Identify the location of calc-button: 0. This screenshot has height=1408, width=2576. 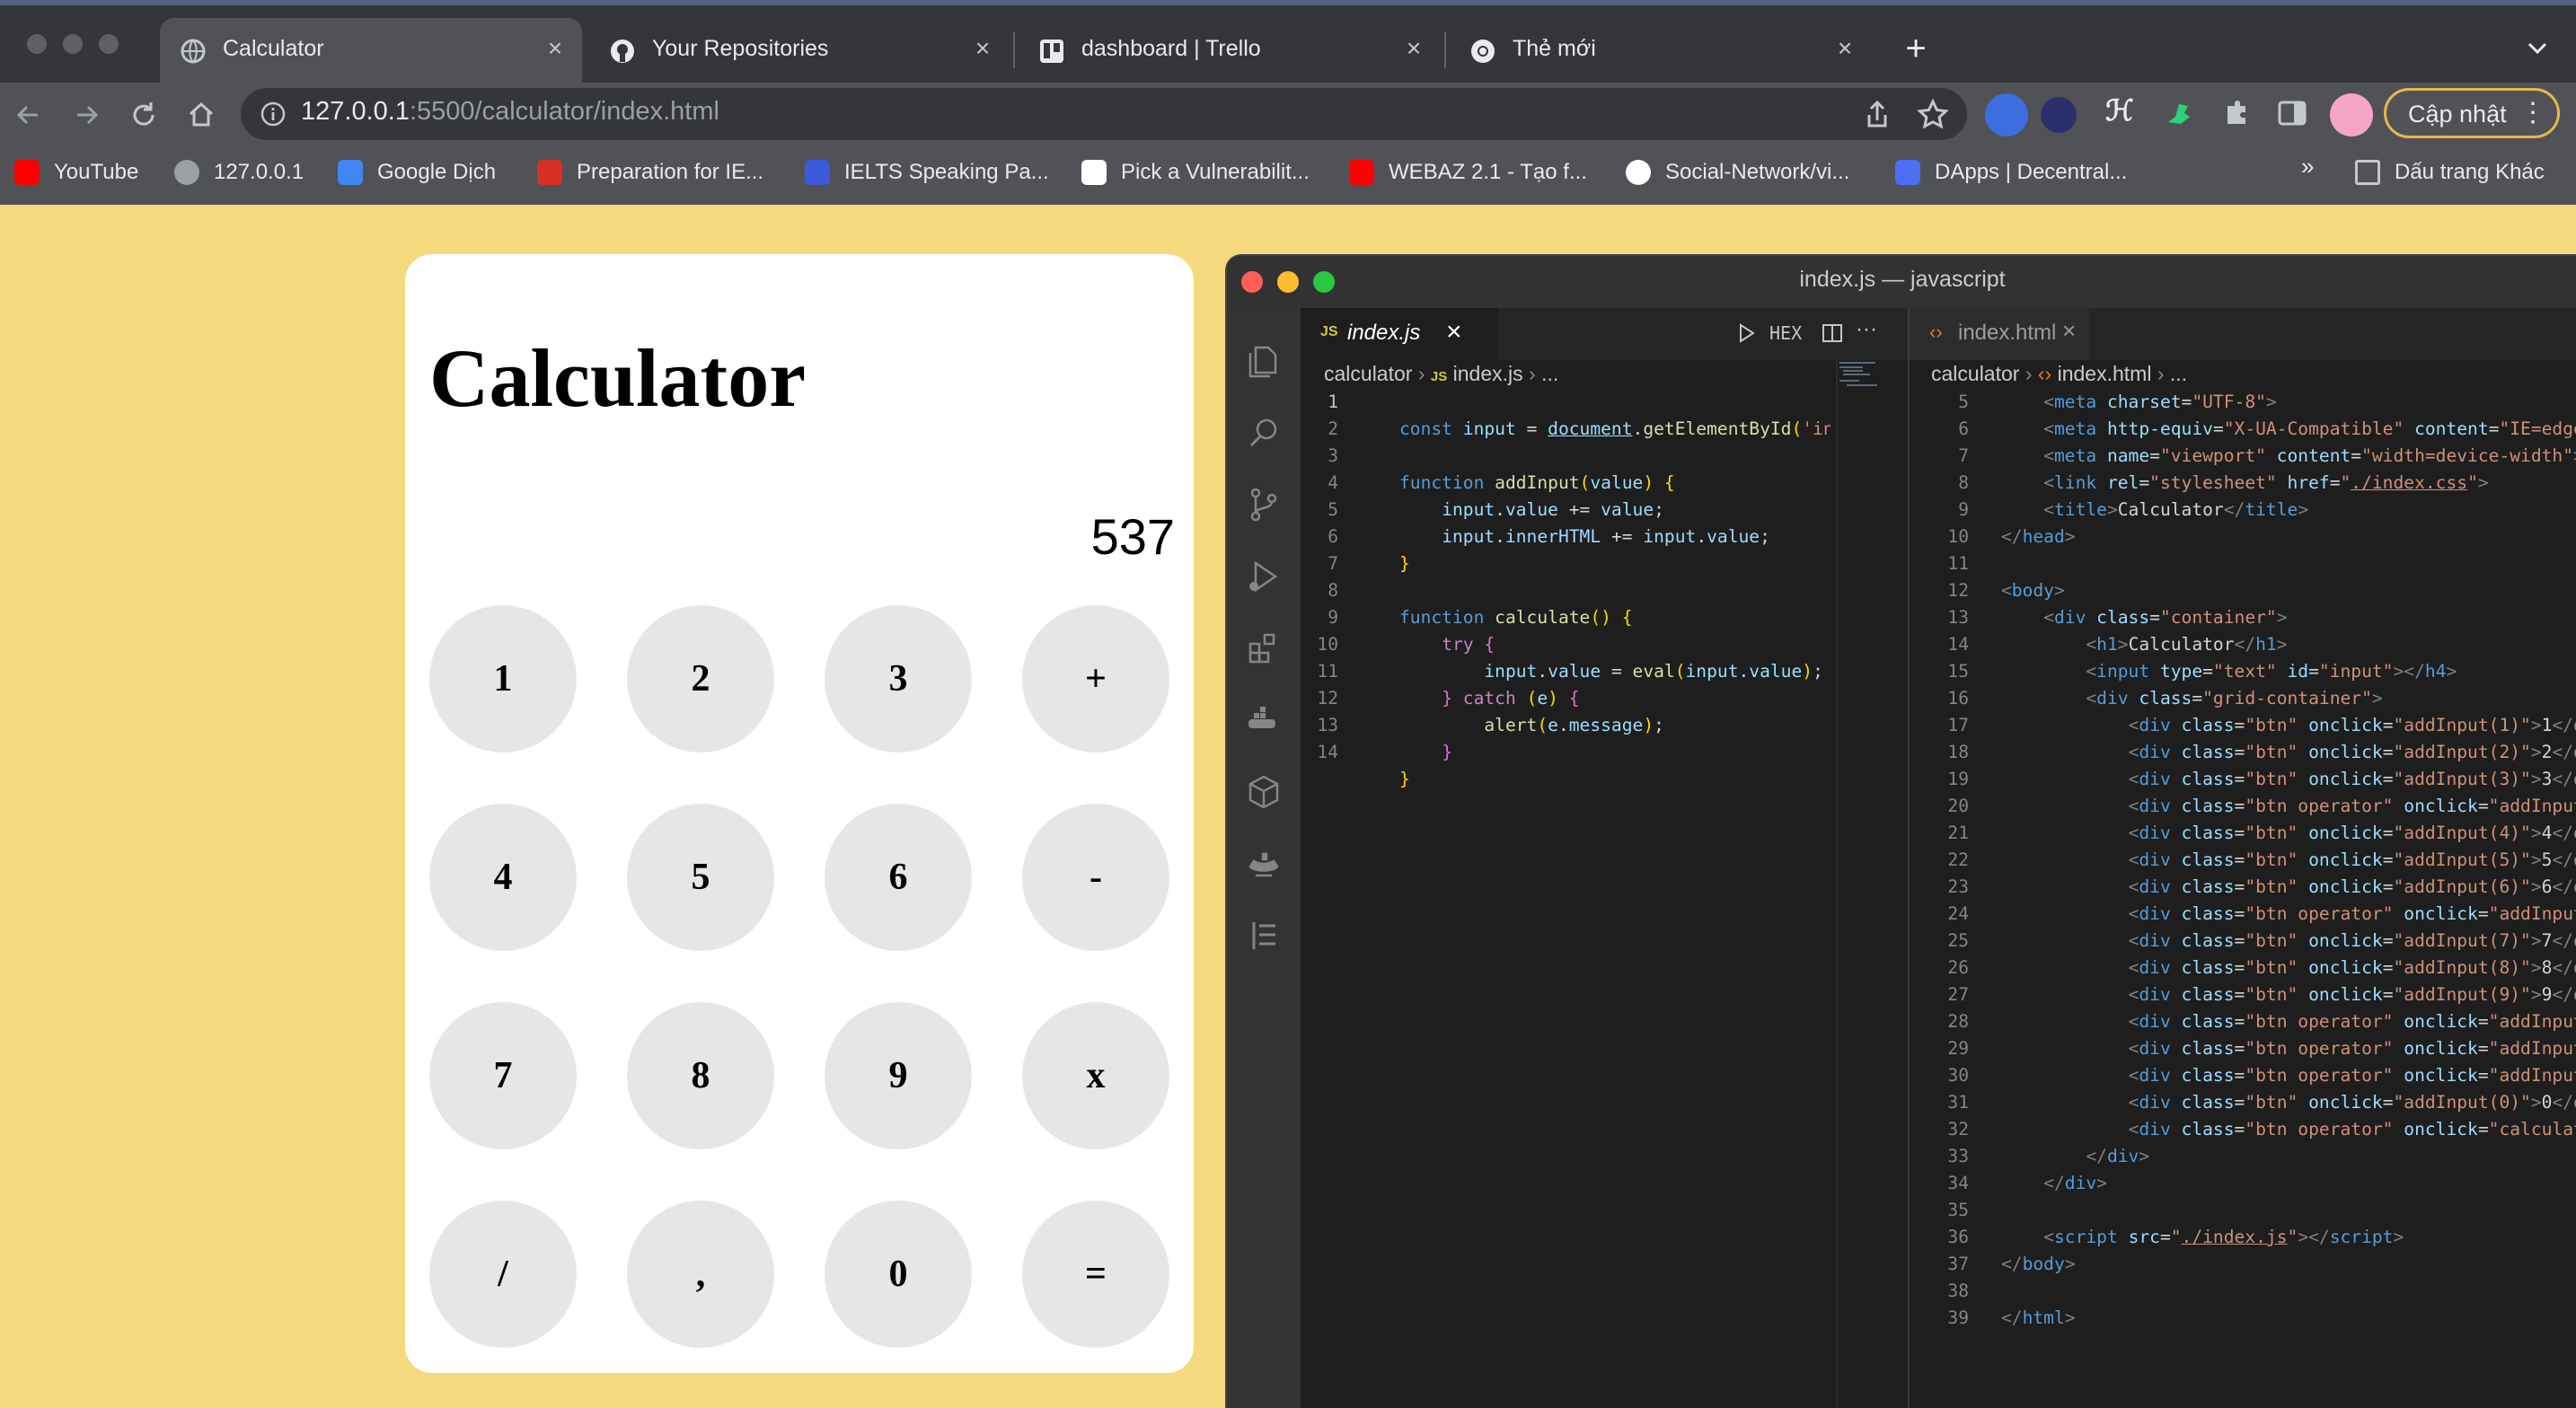
(898, 1274).